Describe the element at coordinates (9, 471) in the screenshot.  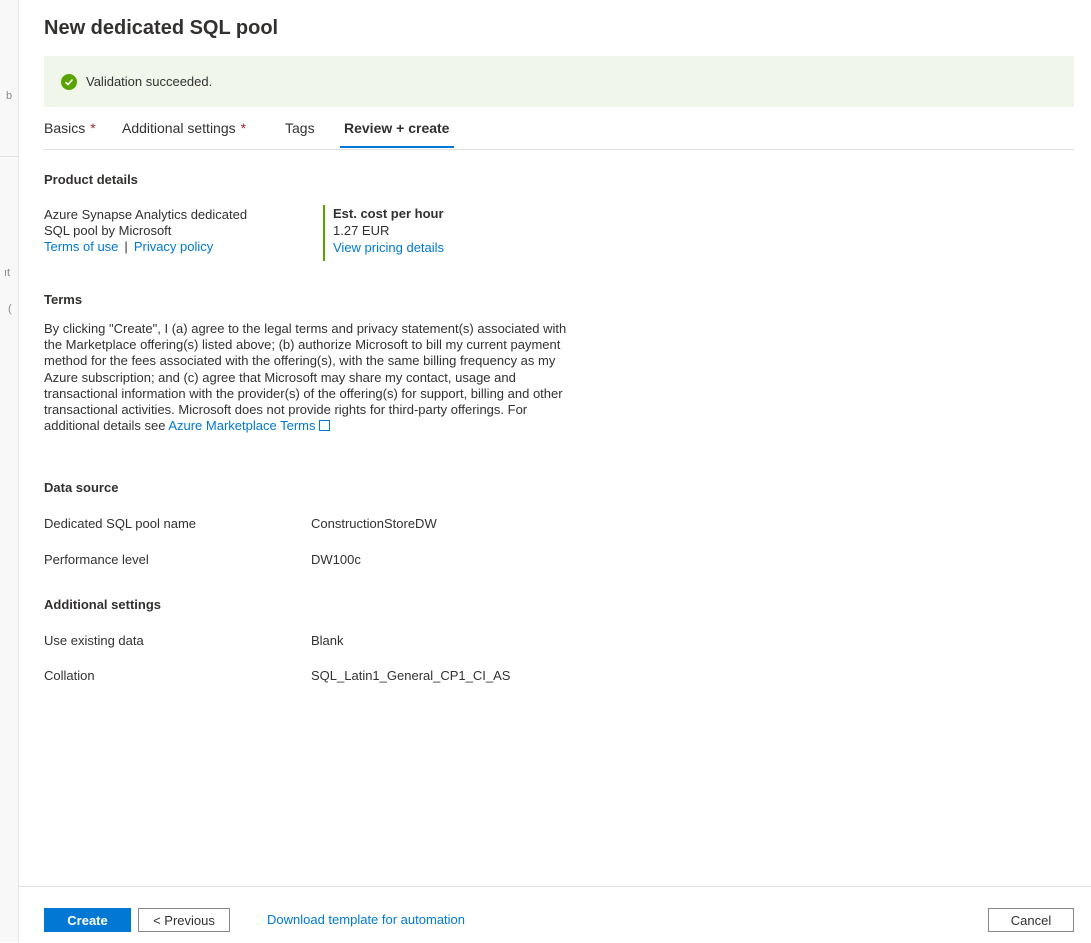
I see `background-blade-strip: b ıt (` at that location.